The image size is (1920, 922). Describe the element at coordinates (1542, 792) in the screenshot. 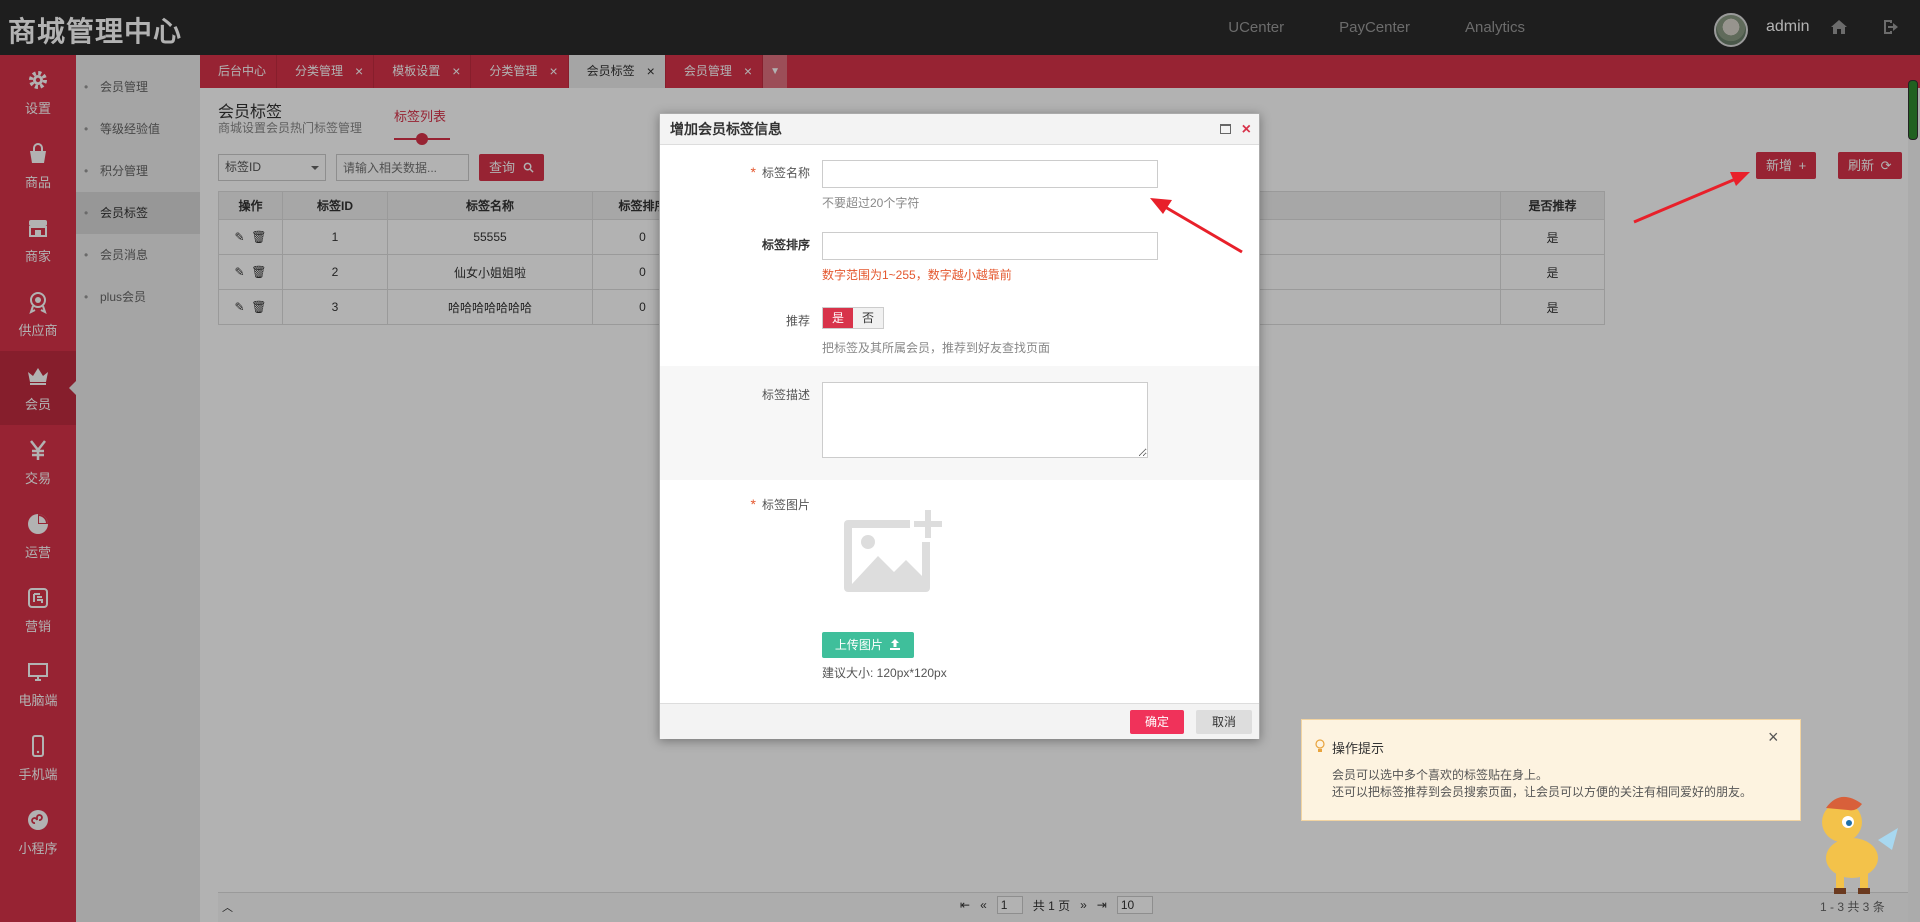

I see `tip-line-2: 还可以把标签推荐到会员搜索页面，让会员可以方便的关注有相同爱好的朋友。` at that location.